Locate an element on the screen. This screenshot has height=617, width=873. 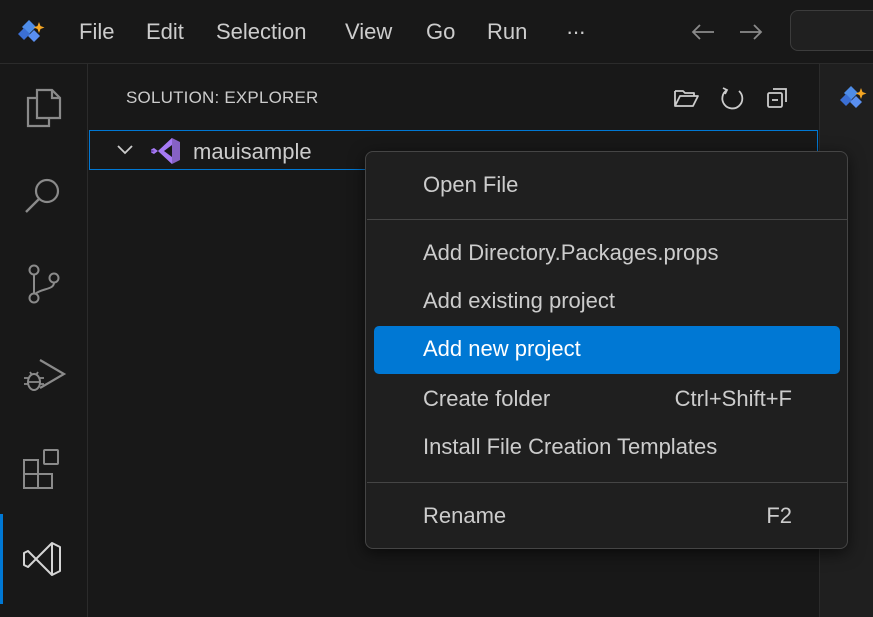
collapse-all-icon is located at coordinates (778, 98).